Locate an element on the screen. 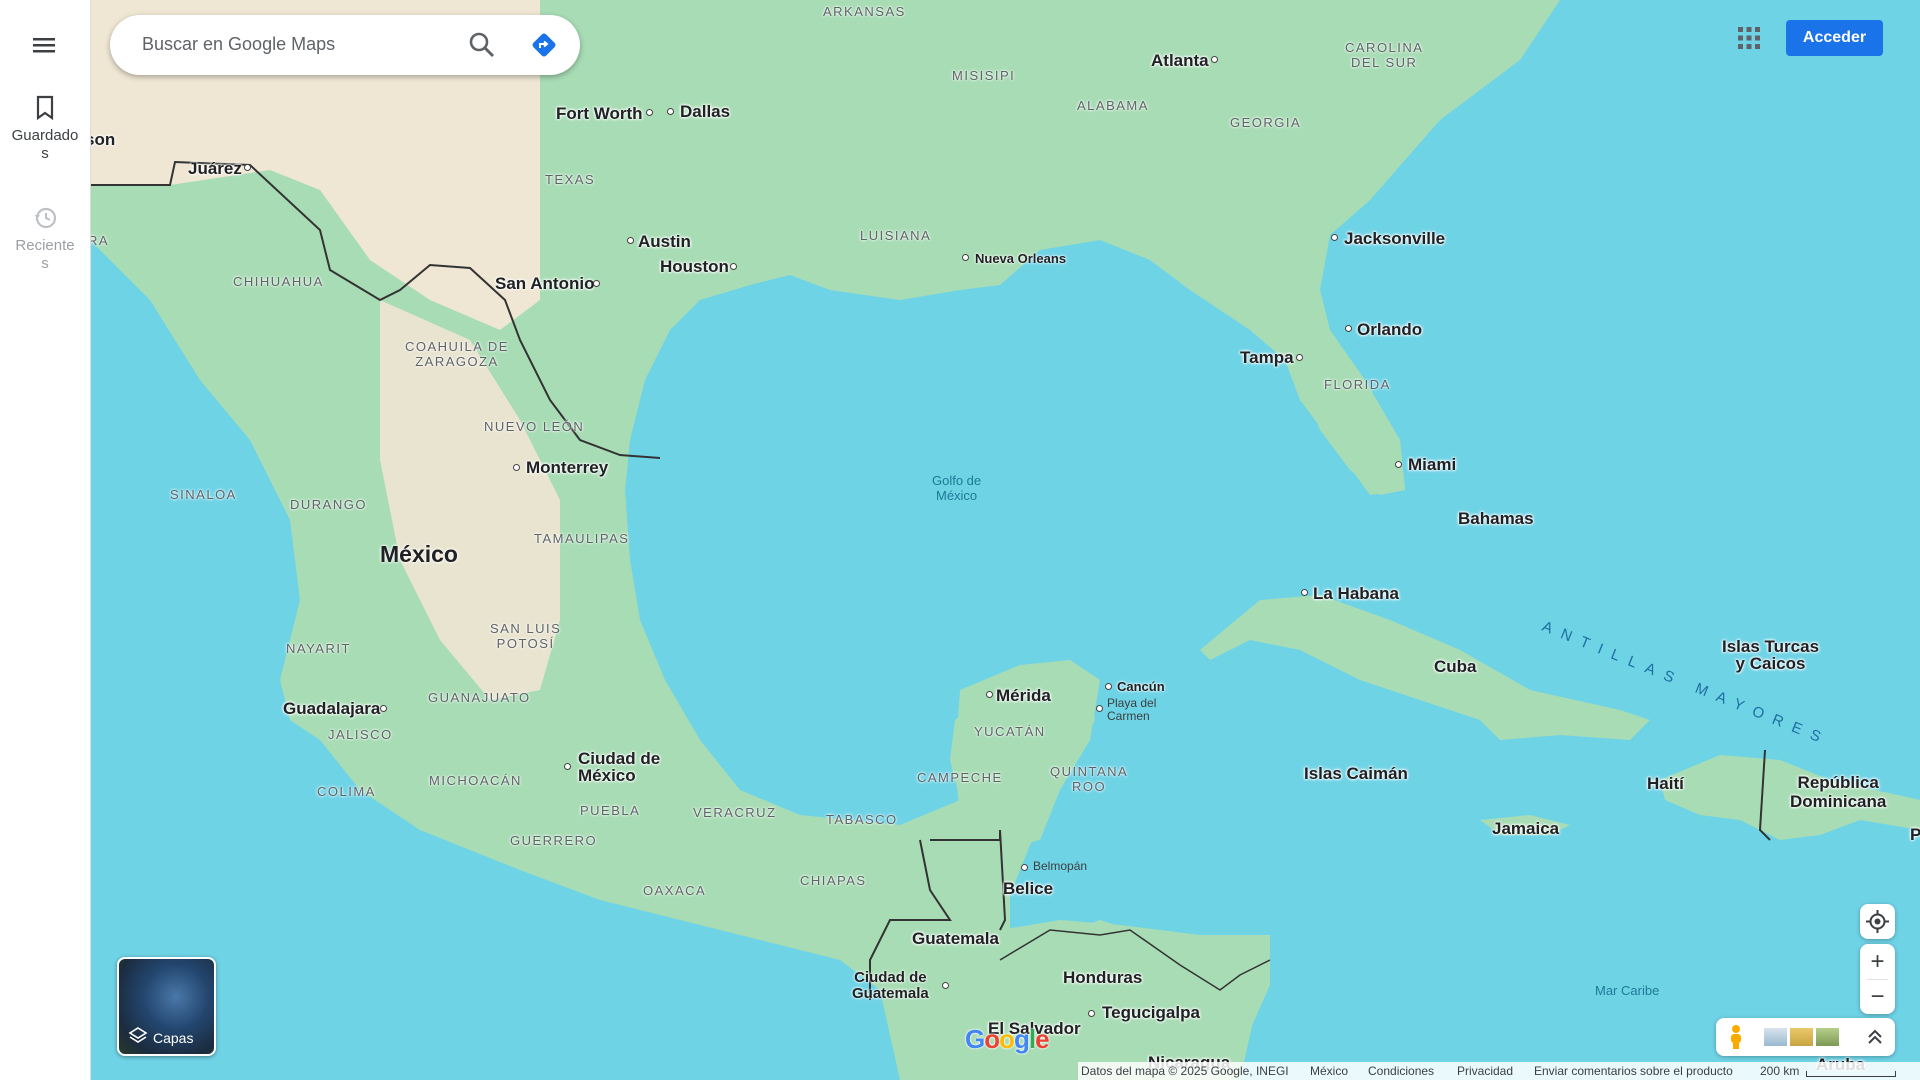 Image resolution: width=1920 pixels, height=1080 pixels. state-label-georgia: GEORGIA is located at coordinates (1266, 122).